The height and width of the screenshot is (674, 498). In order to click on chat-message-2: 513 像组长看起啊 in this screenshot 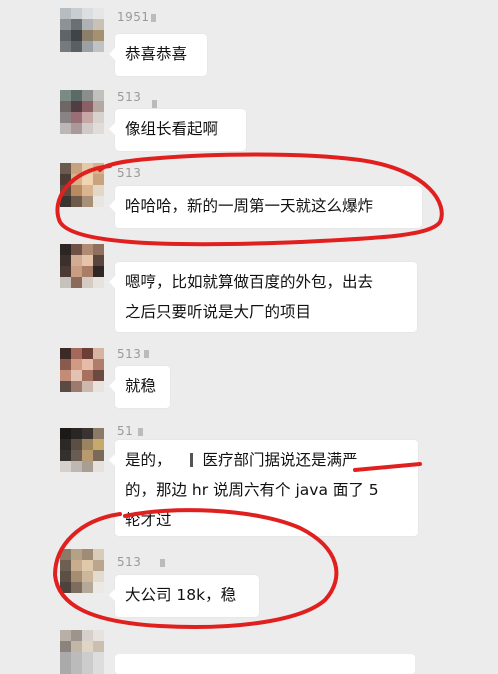, I will do `click(249, 120)`.